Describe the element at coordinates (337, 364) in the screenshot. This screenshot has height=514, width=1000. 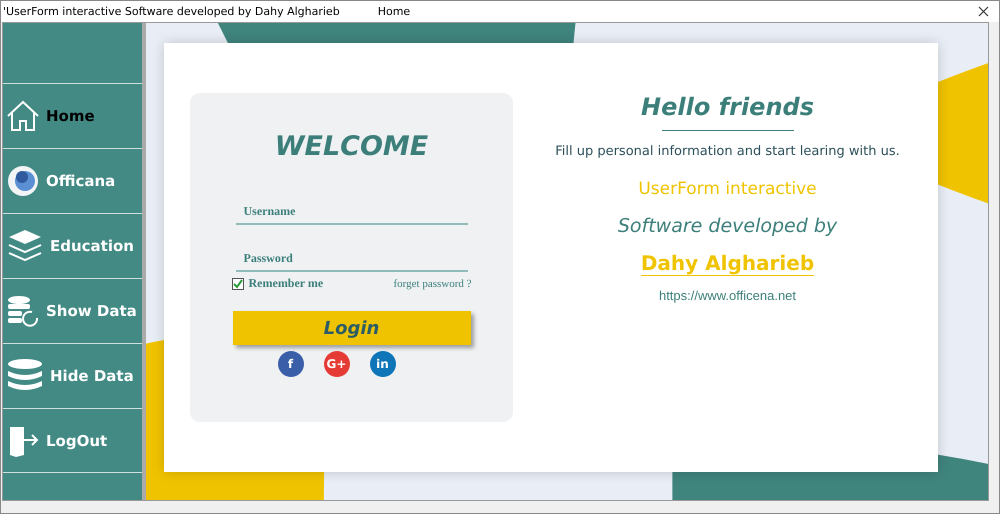
I see `social-button: G+` at that location.